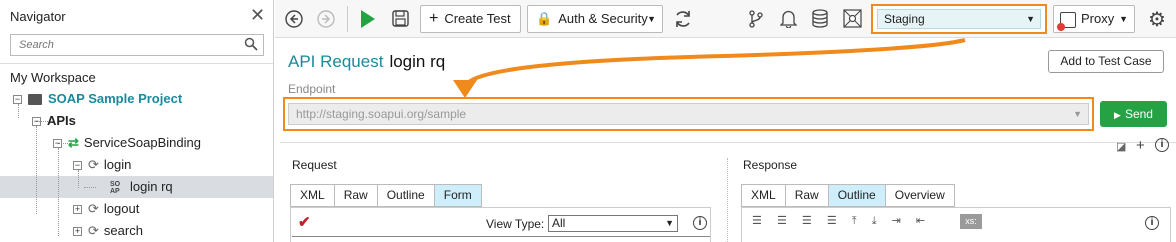  I want to click on search-input, so click(121, 45).